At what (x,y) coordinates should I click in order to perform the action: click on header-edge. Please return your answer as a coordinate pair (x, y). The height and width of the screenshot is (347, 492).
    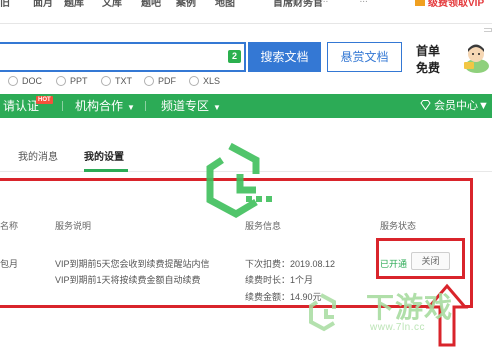
    Looking at the image, I should click on (488, 30).